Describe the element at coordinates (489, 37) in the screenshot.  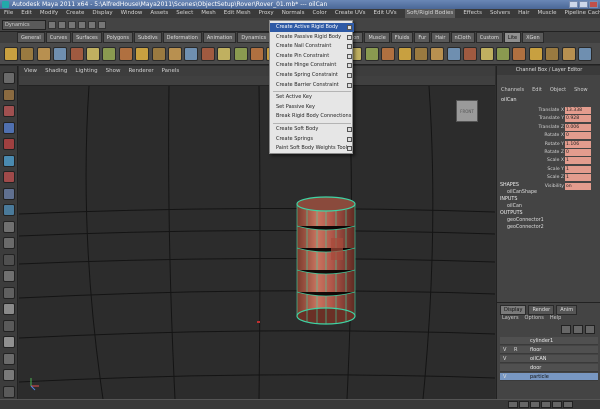
I see `shelf-tab-custom: Custom` at that location.